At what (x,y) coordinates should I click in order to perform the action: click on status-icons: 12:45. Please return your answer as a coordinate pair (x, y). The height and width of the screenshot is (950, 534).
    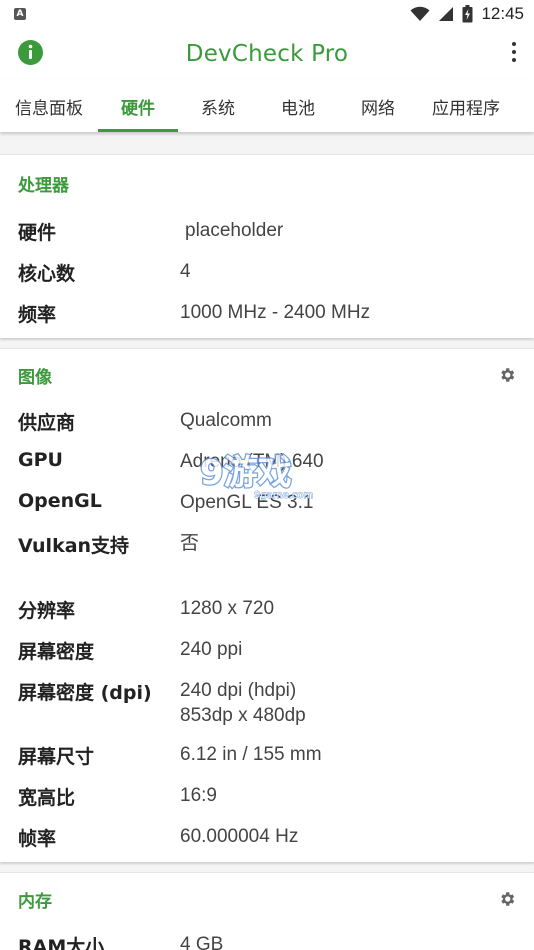
    Looking at the image, I should click on (467, 14).